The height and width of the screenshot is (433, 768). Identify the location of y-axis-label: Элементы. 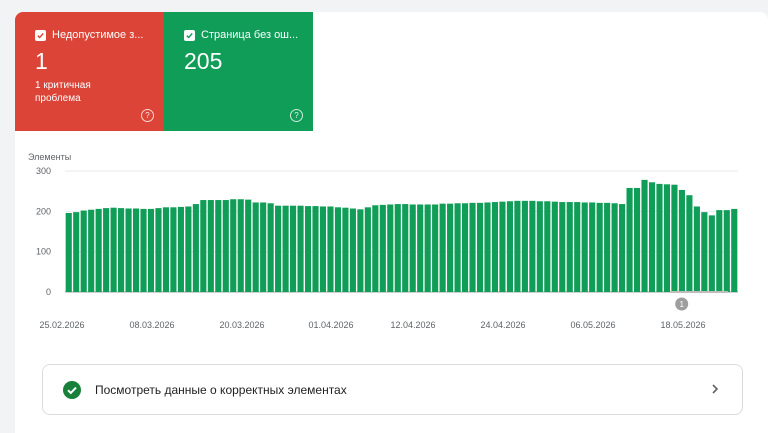
(49, 157).